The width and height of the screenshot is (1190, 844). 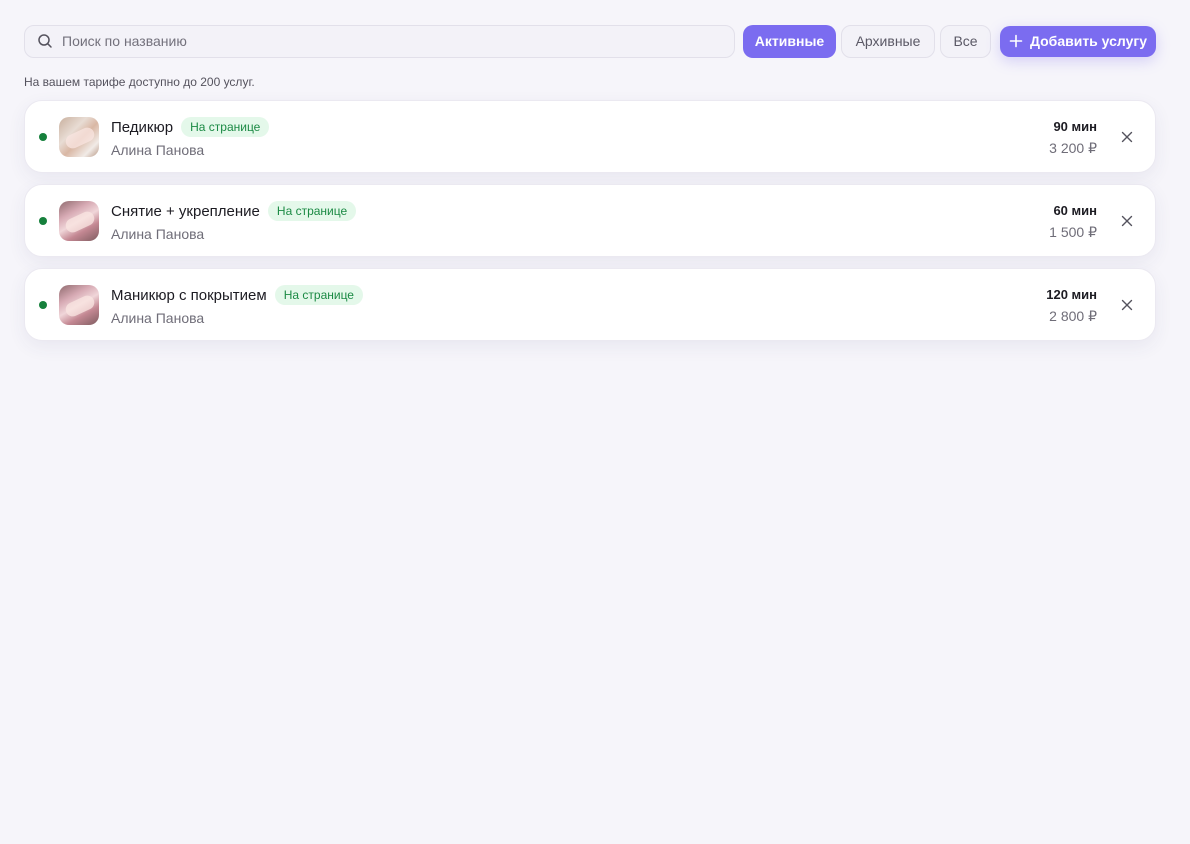 What do you see at coordinates (1073, 316) in the screenshot?
I see `service-price: 2 800 ₽` at bounding box center [1073, 316].